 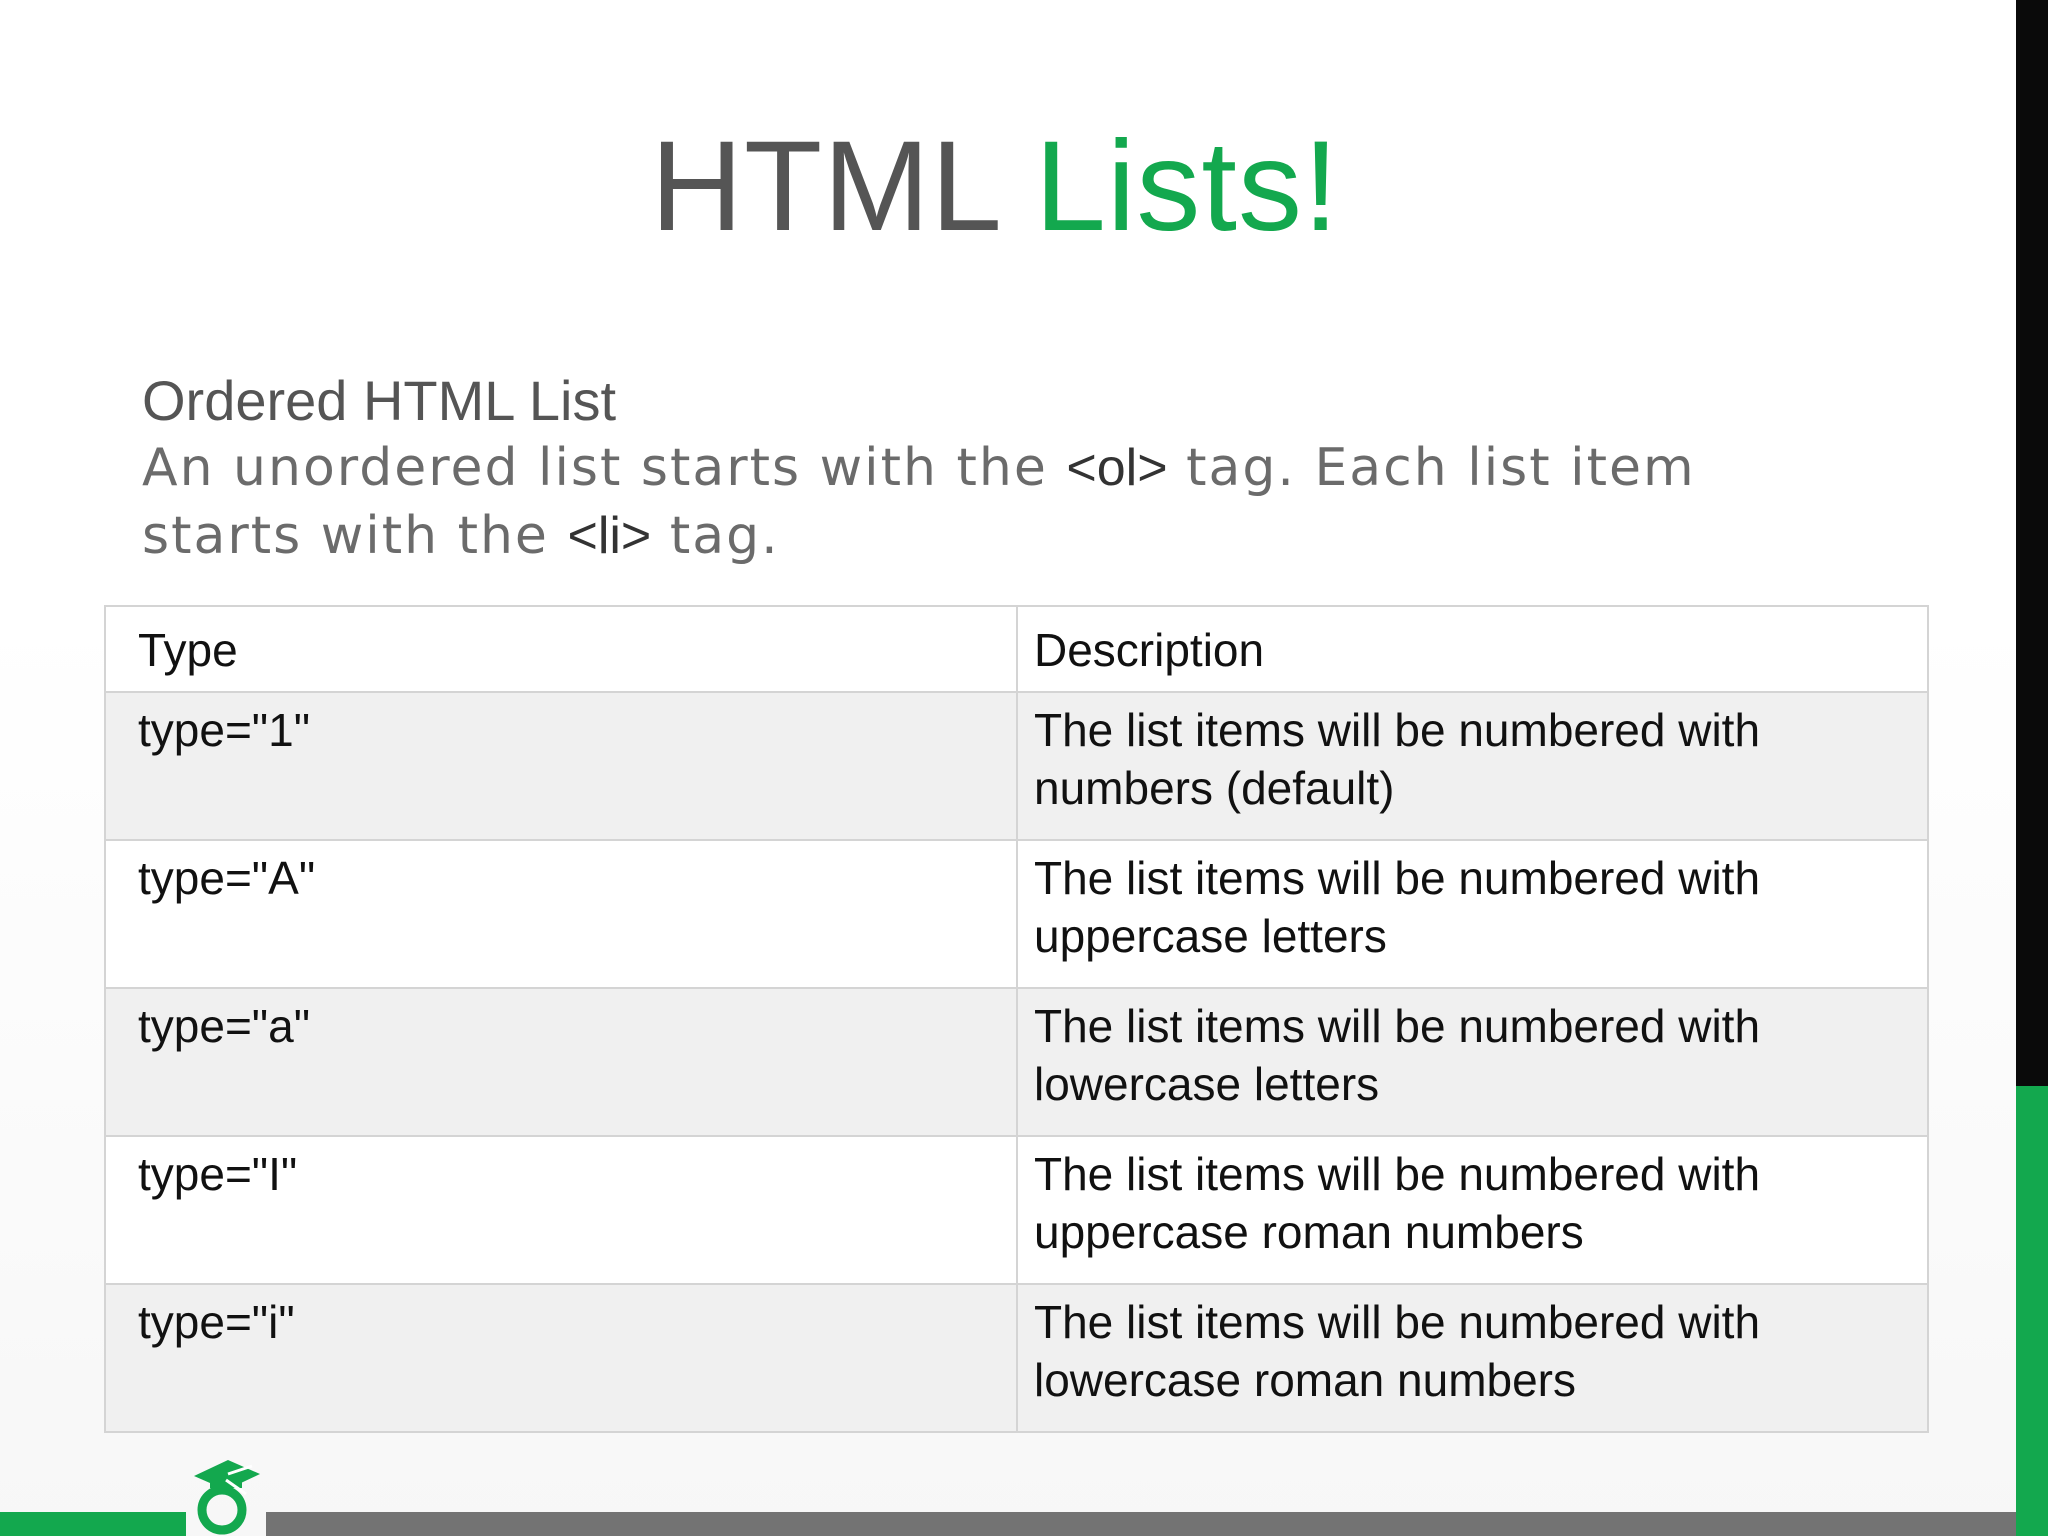 I want to click on type-cell: type="I", so click(x=561, y=1210).